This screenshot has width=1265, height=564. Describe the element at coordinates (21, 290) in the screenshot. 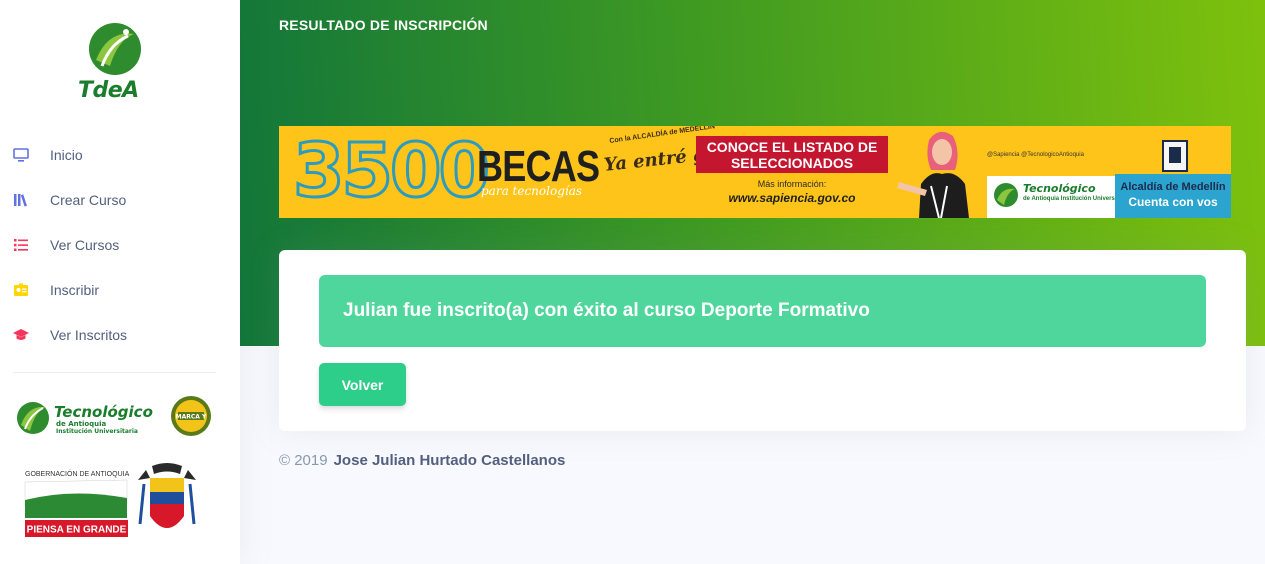

I see `id-card-icon` at that location.